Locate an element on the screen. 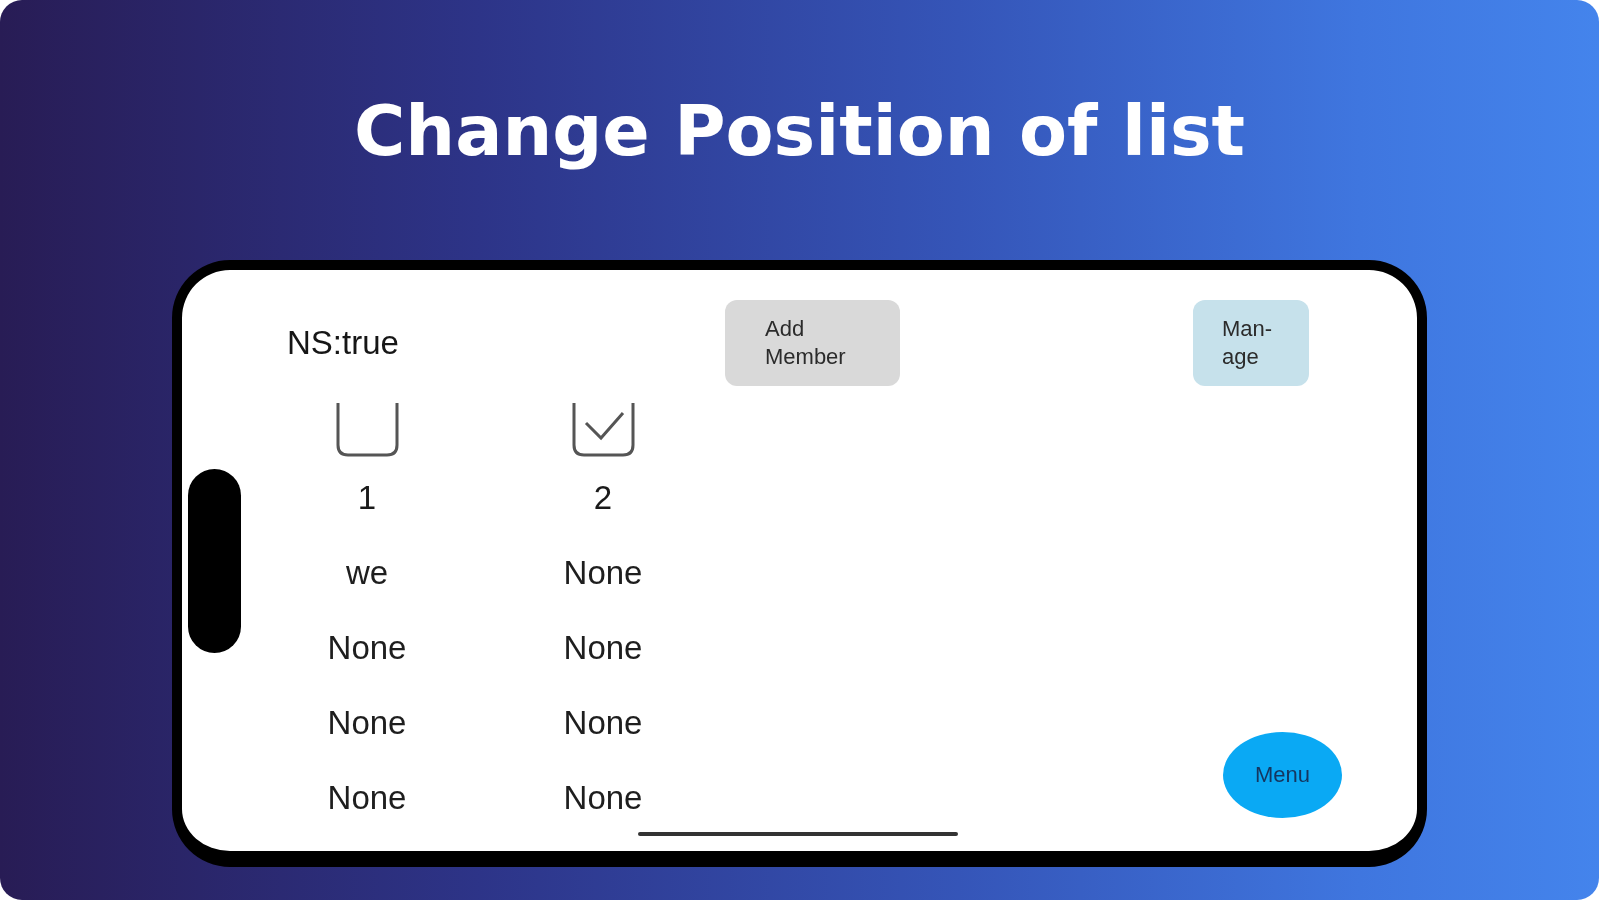  menu-button: Menu is located at coordinates (1282, 775).